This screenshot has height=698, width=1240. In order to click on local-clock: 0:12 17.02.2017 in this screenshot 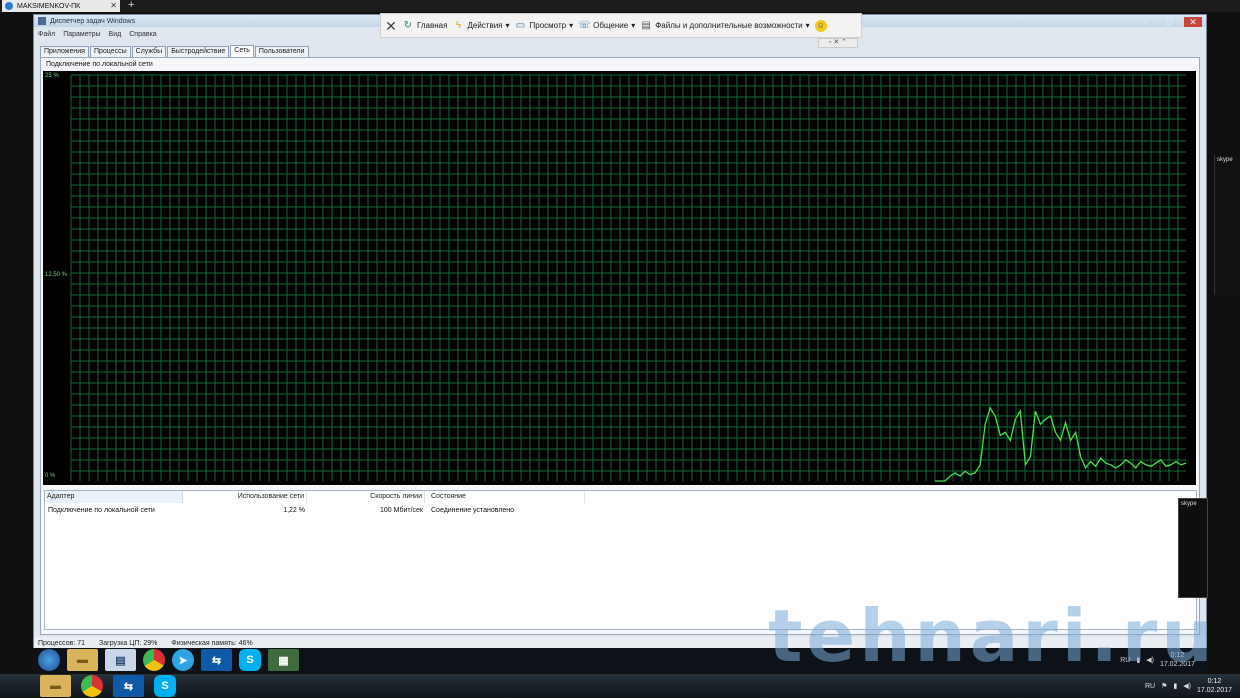, I will do `click(1214, 686)`.